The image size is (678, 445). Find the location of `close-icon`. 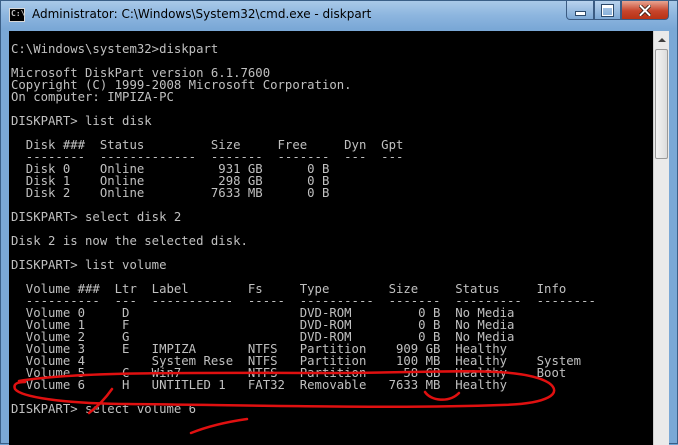

close-icon is located at coordinates (645, 10).